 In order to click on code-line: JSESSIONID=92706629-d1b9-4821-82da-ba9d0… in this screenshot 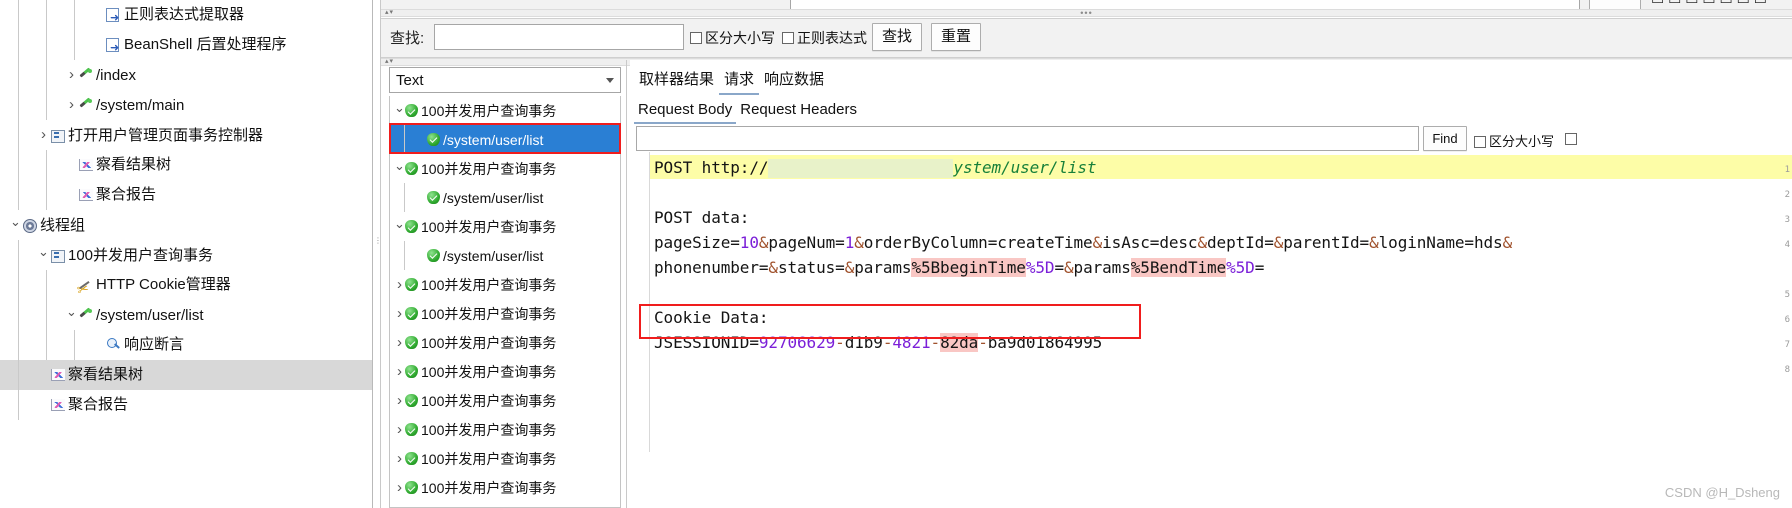, I will do `click(878, 342)`.